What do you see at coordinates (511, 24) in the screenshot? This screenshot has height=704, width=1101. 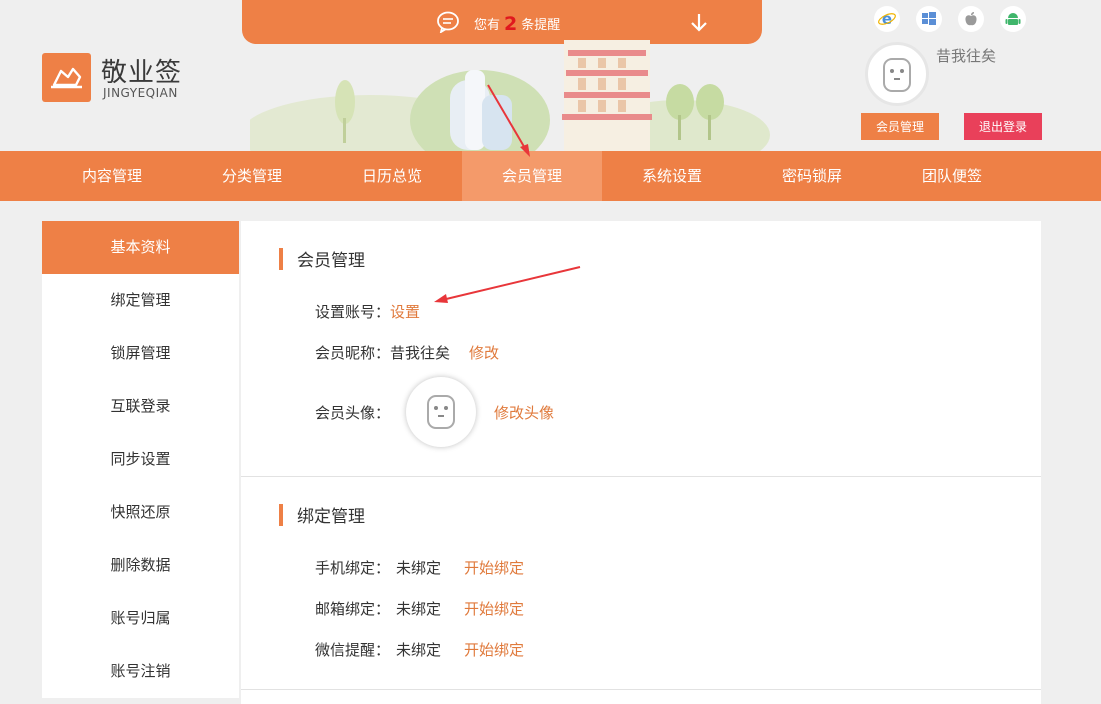 I see `notification-count: 2` at bounding box center [511, 24].